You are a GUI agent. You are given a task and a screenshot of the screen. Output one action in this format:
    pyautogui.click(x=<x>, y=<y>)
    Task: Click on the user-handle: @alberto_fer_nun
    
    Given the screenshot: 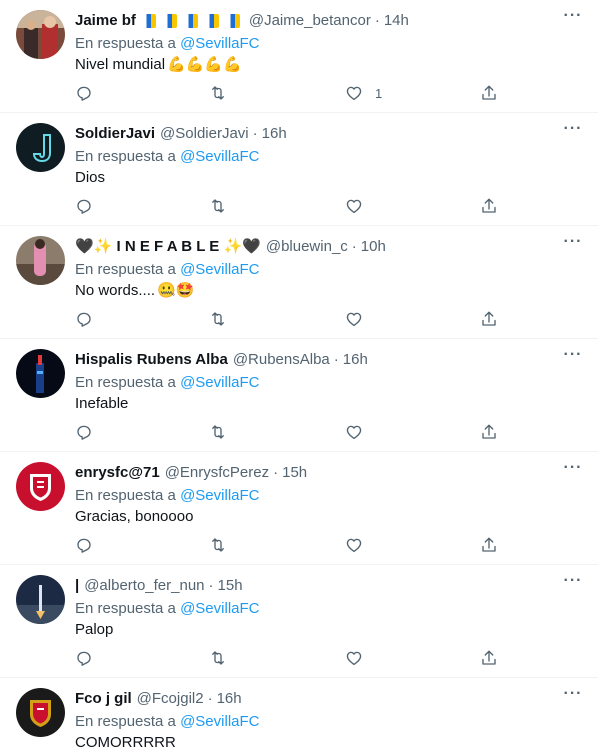 What is the action you would take?
    pyautogui.click(x=144, y=586)
    